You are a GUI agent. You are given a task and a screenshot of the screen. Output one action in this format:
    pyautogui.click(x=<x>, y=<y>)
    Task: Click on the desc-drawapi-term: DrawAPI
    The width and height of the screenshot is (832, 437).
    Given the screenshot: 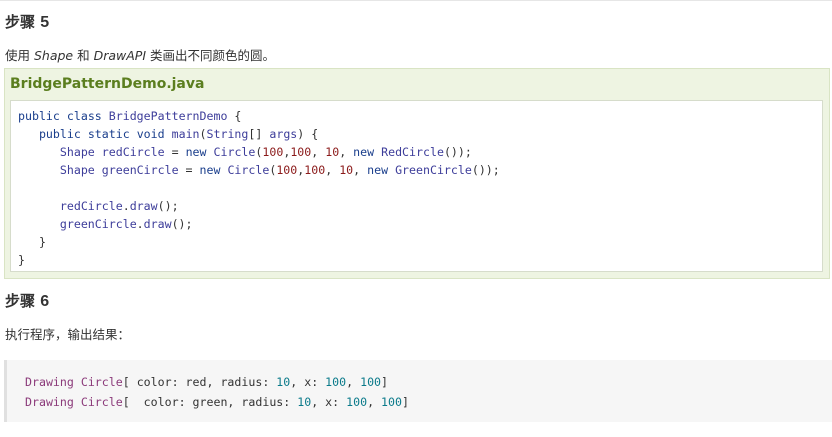 What is the action you would take?
    pyautogui.click(x=120, y=55)
    